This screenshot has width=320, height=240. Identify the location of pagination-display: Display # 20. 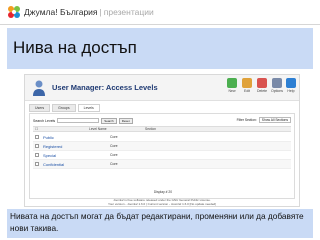
(163, 192).